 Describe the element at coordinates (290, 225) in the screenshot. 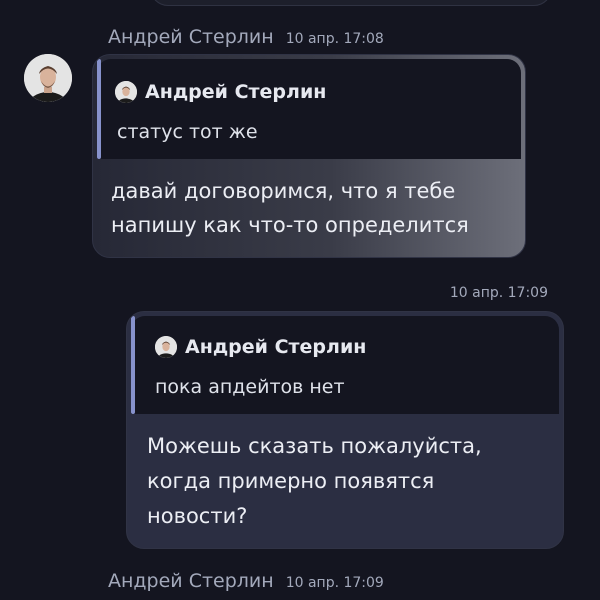

I see `message-text-line: напишу как что-то определится` at that location.